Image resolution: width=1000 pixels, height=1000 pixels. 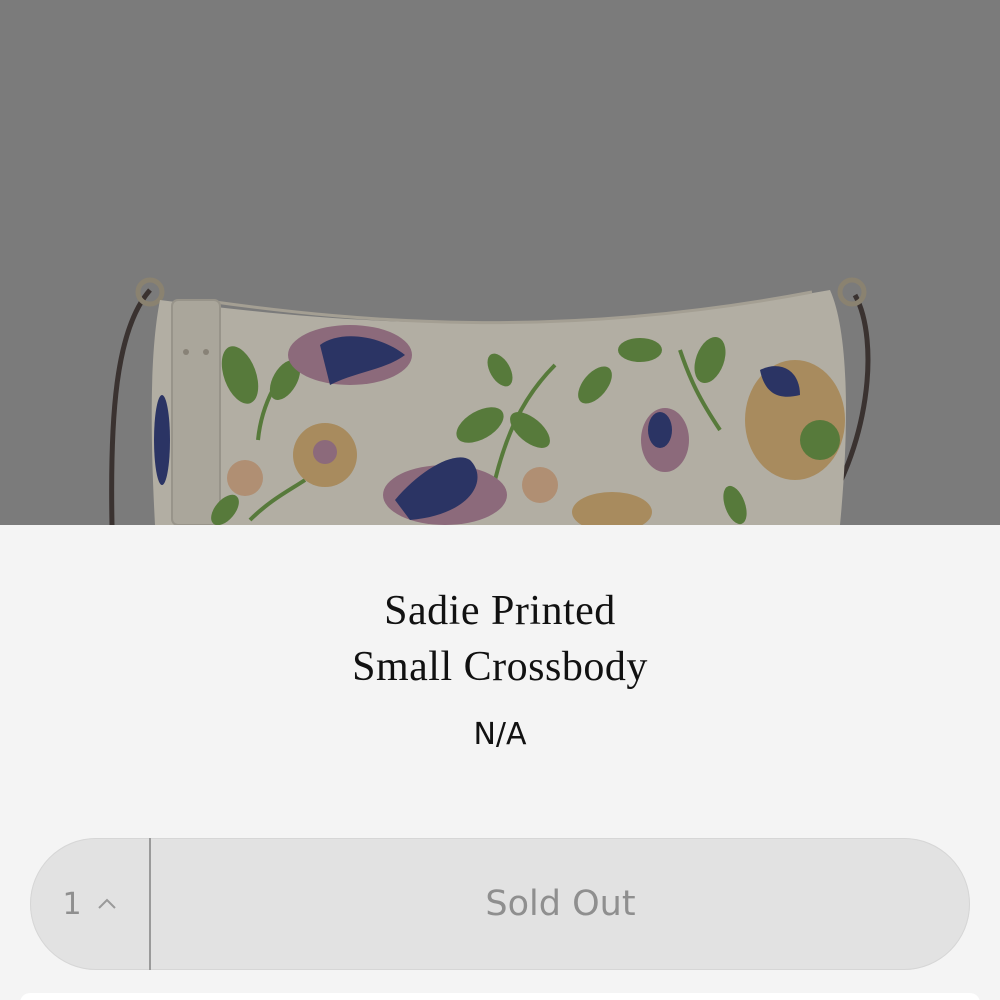 What do you see at coordinates (130, 406) in the screenshot?
I see `left-strap` at bounding box center [130, 406].